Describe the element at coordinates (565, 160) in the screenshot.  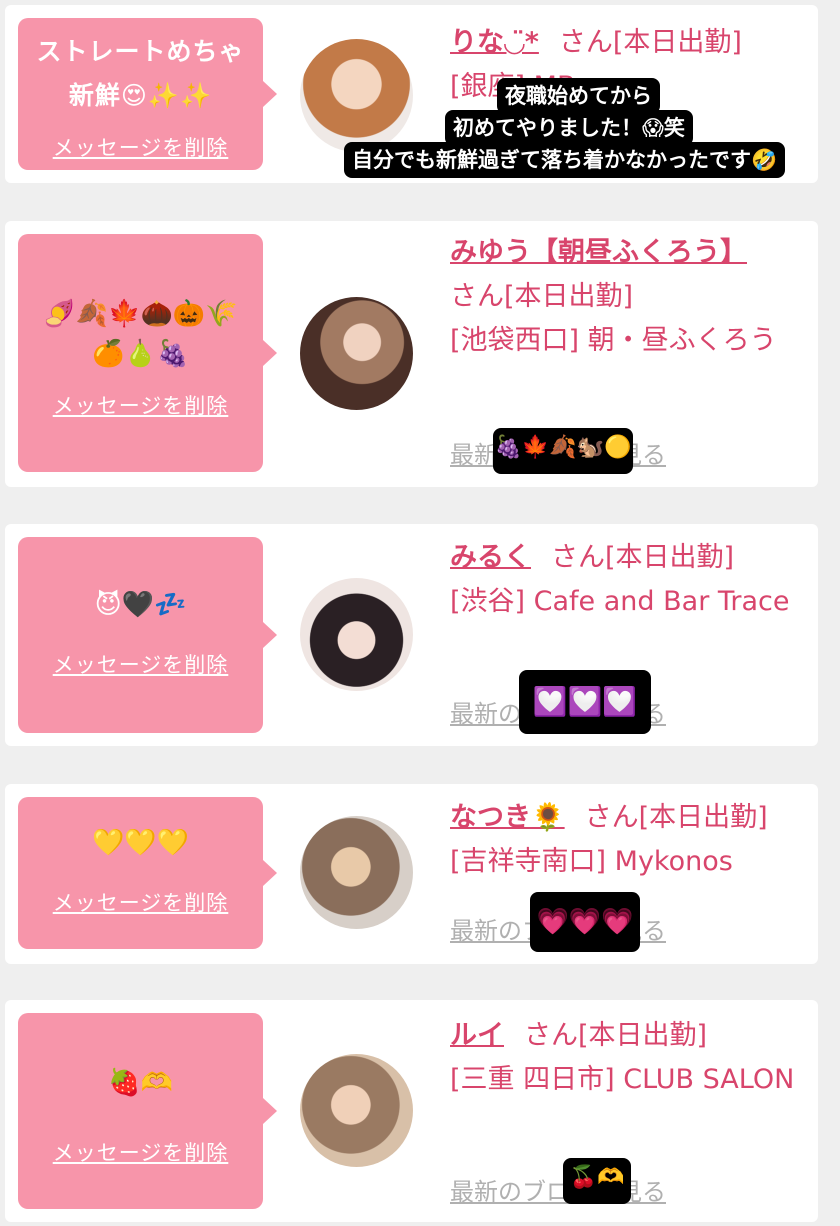
I see `overlay-caption-line: 自分でも新鮮過ぎて落ち着かなかったです🤣` at that location.